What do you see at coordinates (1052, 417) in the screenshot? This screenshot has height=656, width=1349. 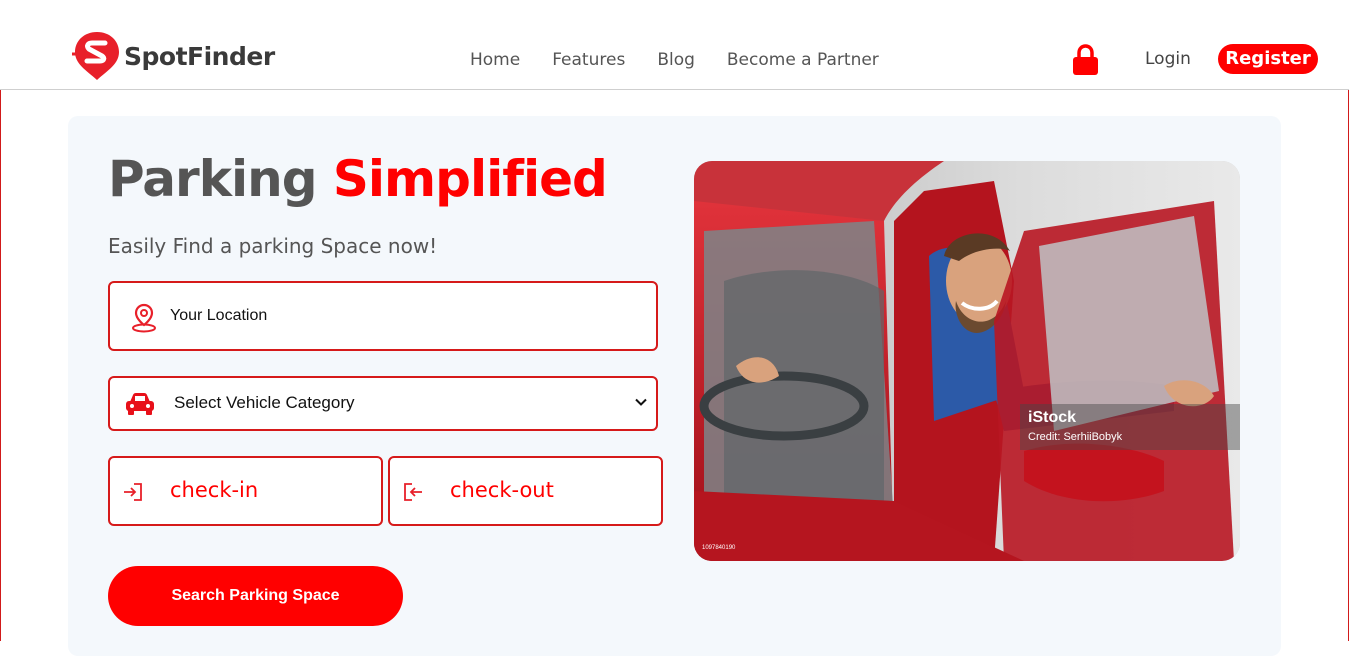 I see `watermark-brand: iStock` at bounding box center [1052, 417].